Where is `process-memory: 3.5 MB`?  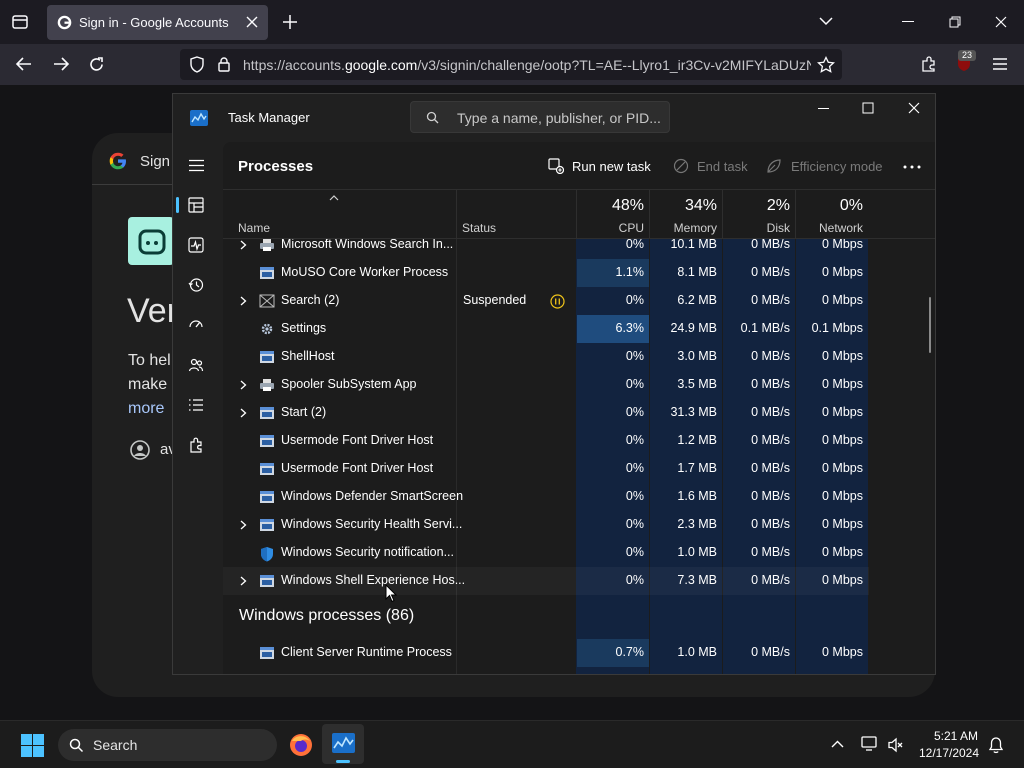 process-memory: 3.5 MB is located at coordinates (697, 384).